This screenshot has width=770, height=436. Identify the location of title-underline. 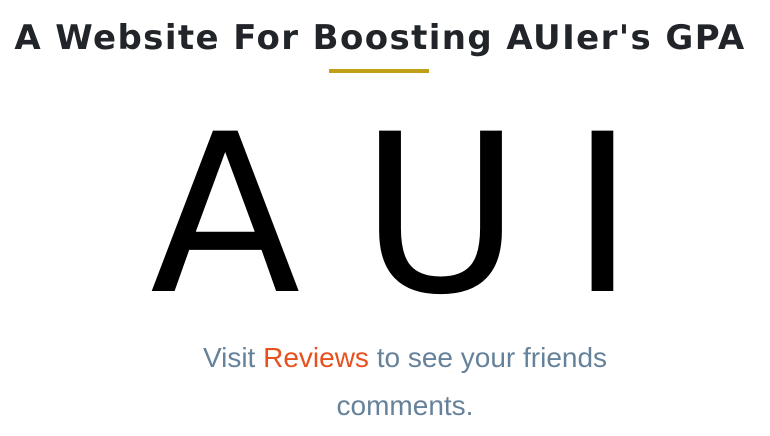
(379, 71).